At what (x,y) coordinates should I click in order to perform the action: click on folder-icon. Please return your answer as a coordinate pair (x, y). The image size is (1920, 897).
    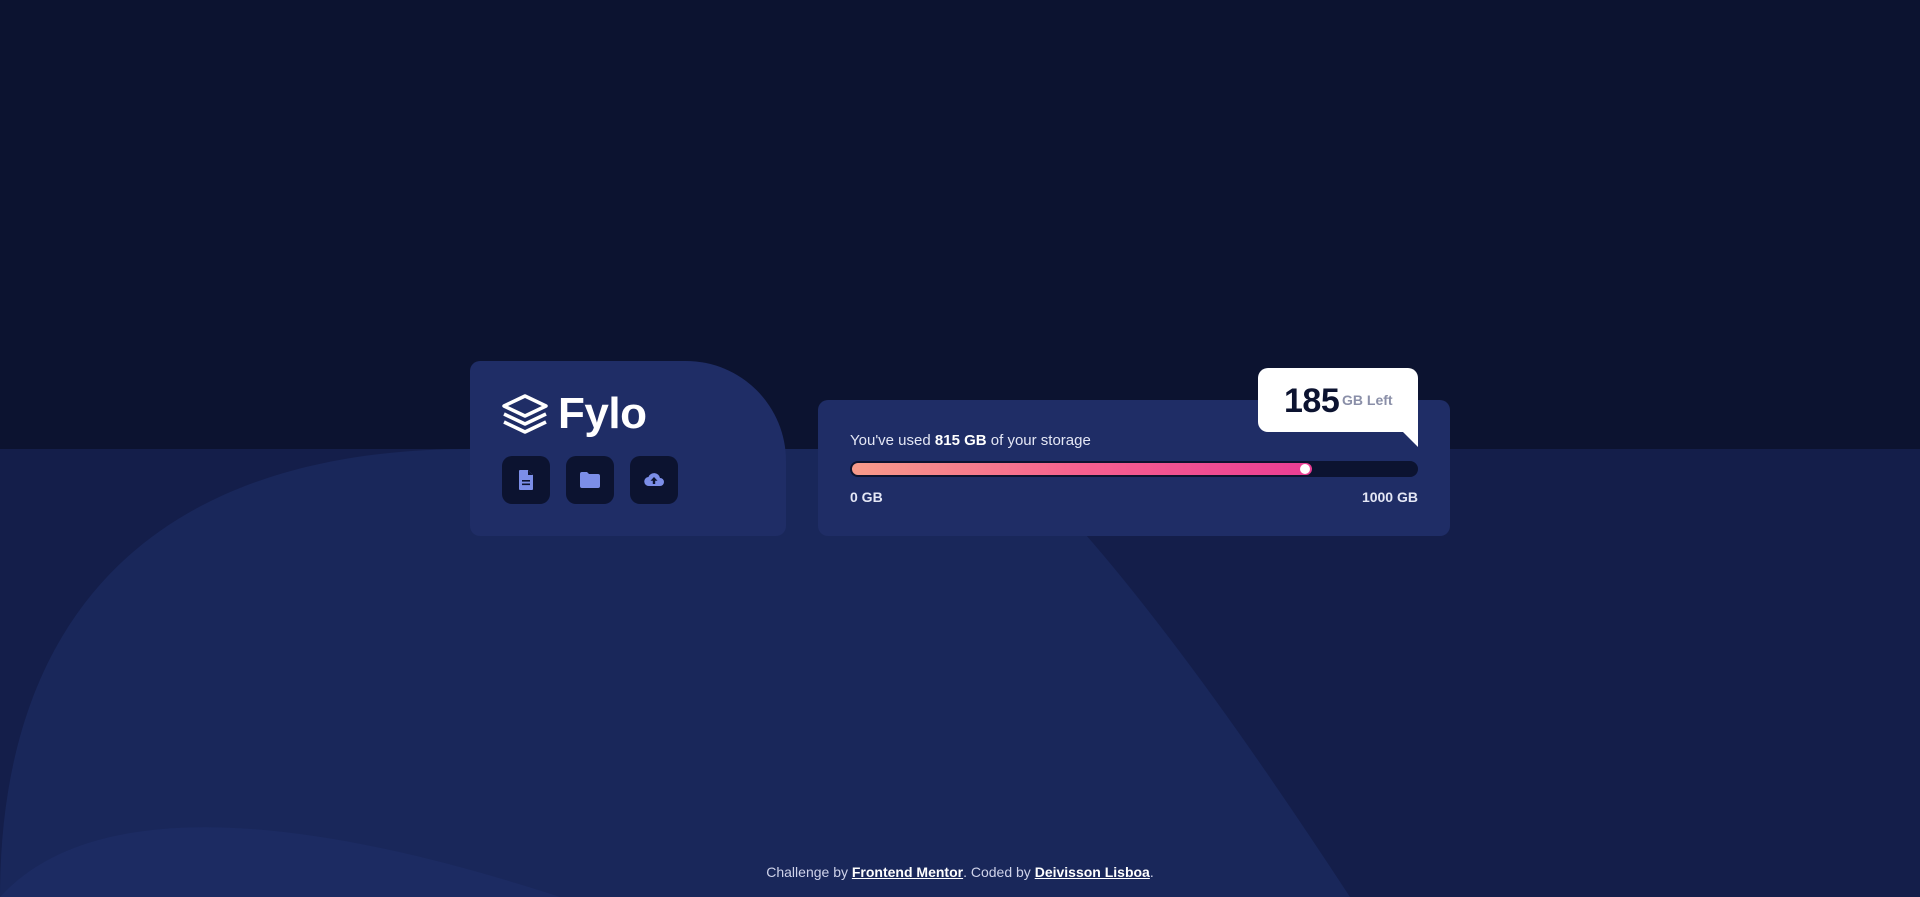
    Looking at the image, I should click on (590, 480).